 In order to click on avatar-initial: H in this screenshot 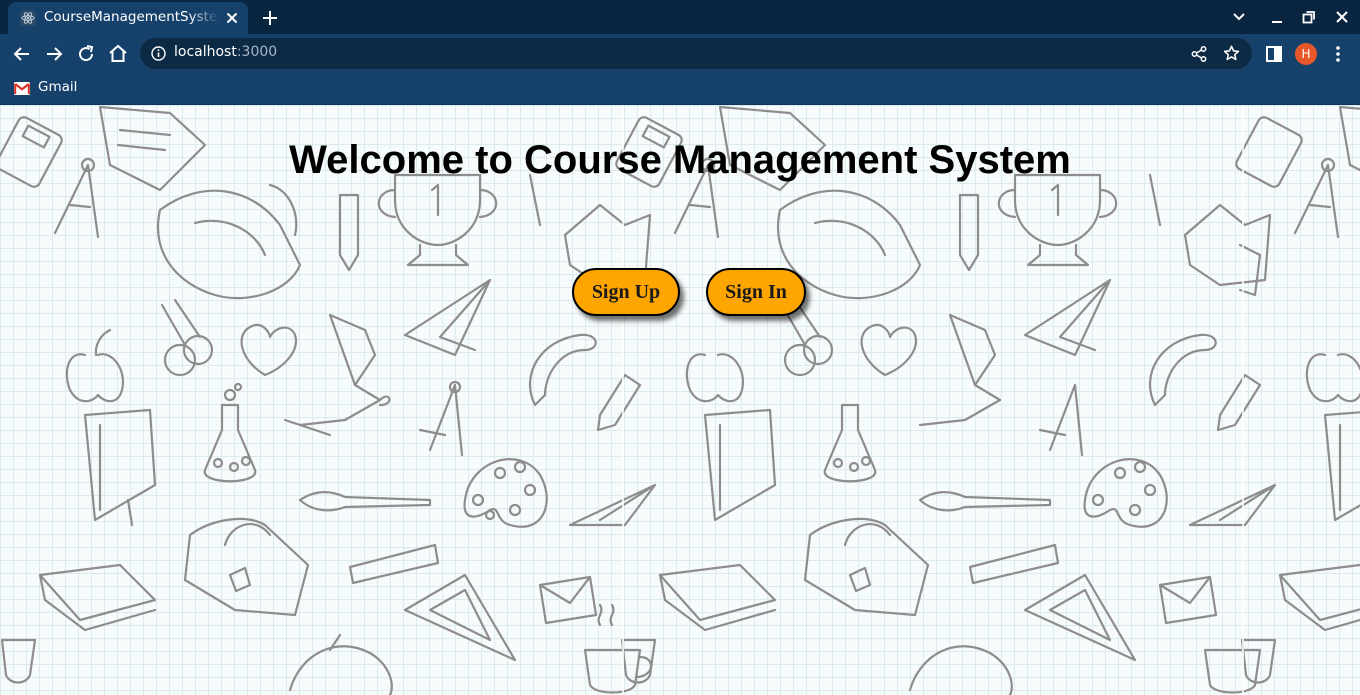, I will do `click(1305, 54)`.